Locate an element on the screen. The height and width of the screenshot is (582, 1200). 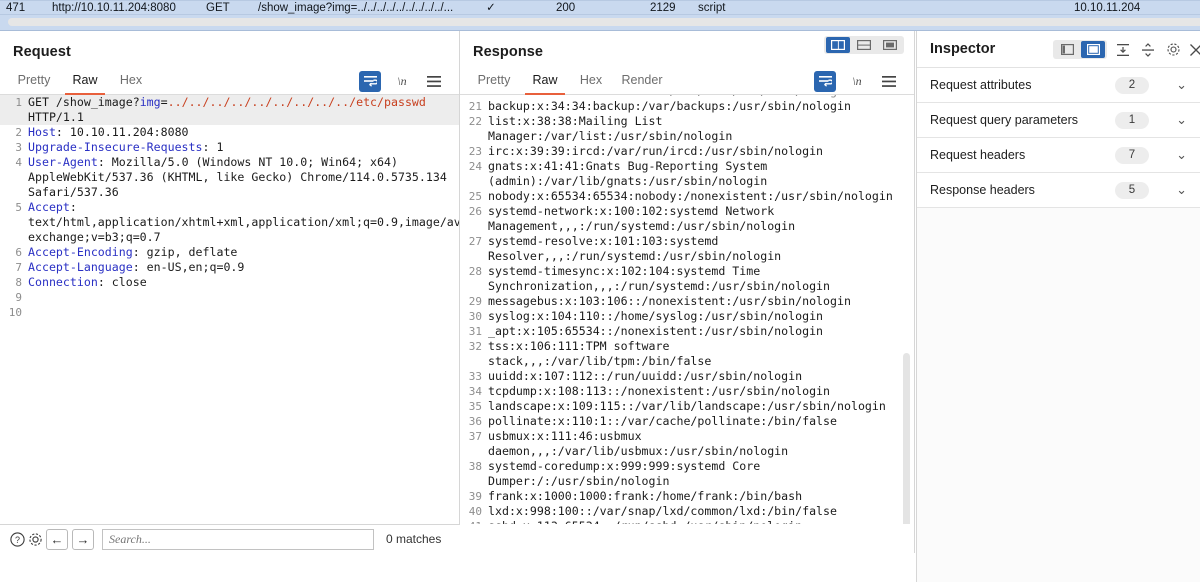
inspector-section-request-headers: Request headers 7 ⌄ is located at coordinates (1058, 155).